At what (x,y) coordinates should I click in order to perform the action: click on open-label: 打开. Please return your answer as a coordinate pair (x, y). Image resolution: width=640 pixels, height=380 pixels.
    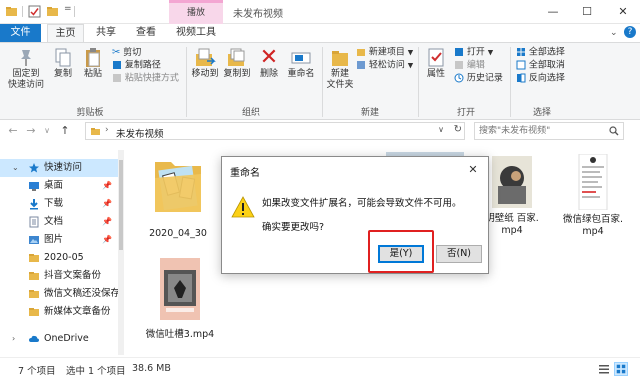
    Looking at the image, I should click on (475, 52).